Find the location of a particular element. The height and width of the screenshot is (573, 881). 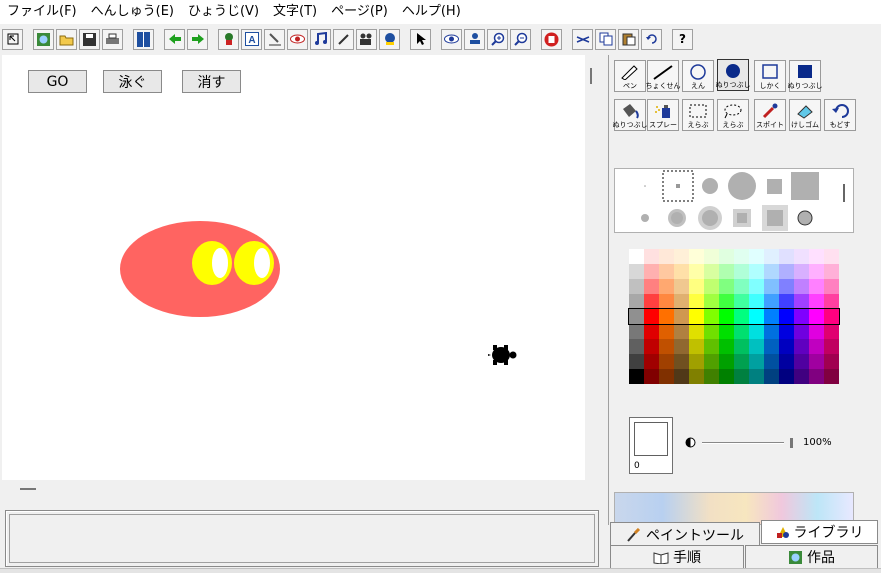

stamp-icon is located at coordinates (474, 39).